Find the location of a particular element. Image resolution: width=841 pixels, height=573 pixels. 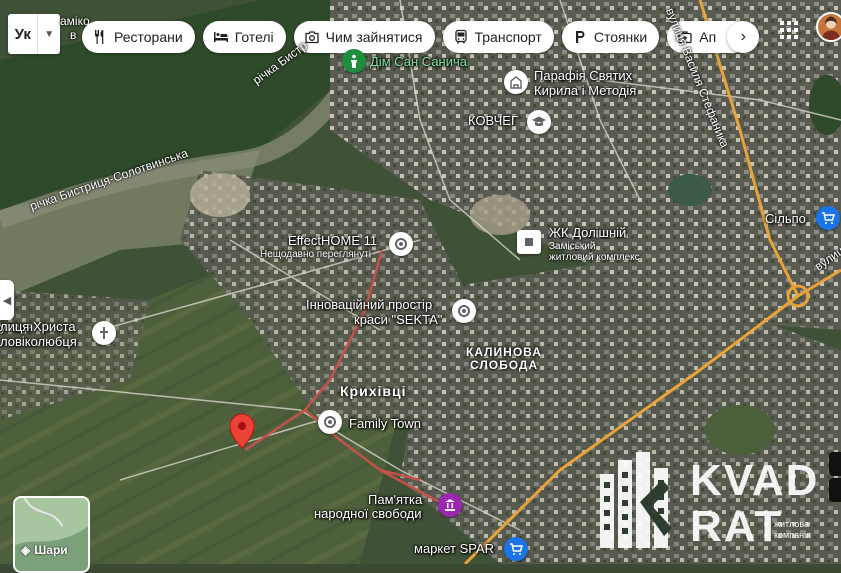

chip-label: Чим зайнятися is located at coordinates (374, 37).